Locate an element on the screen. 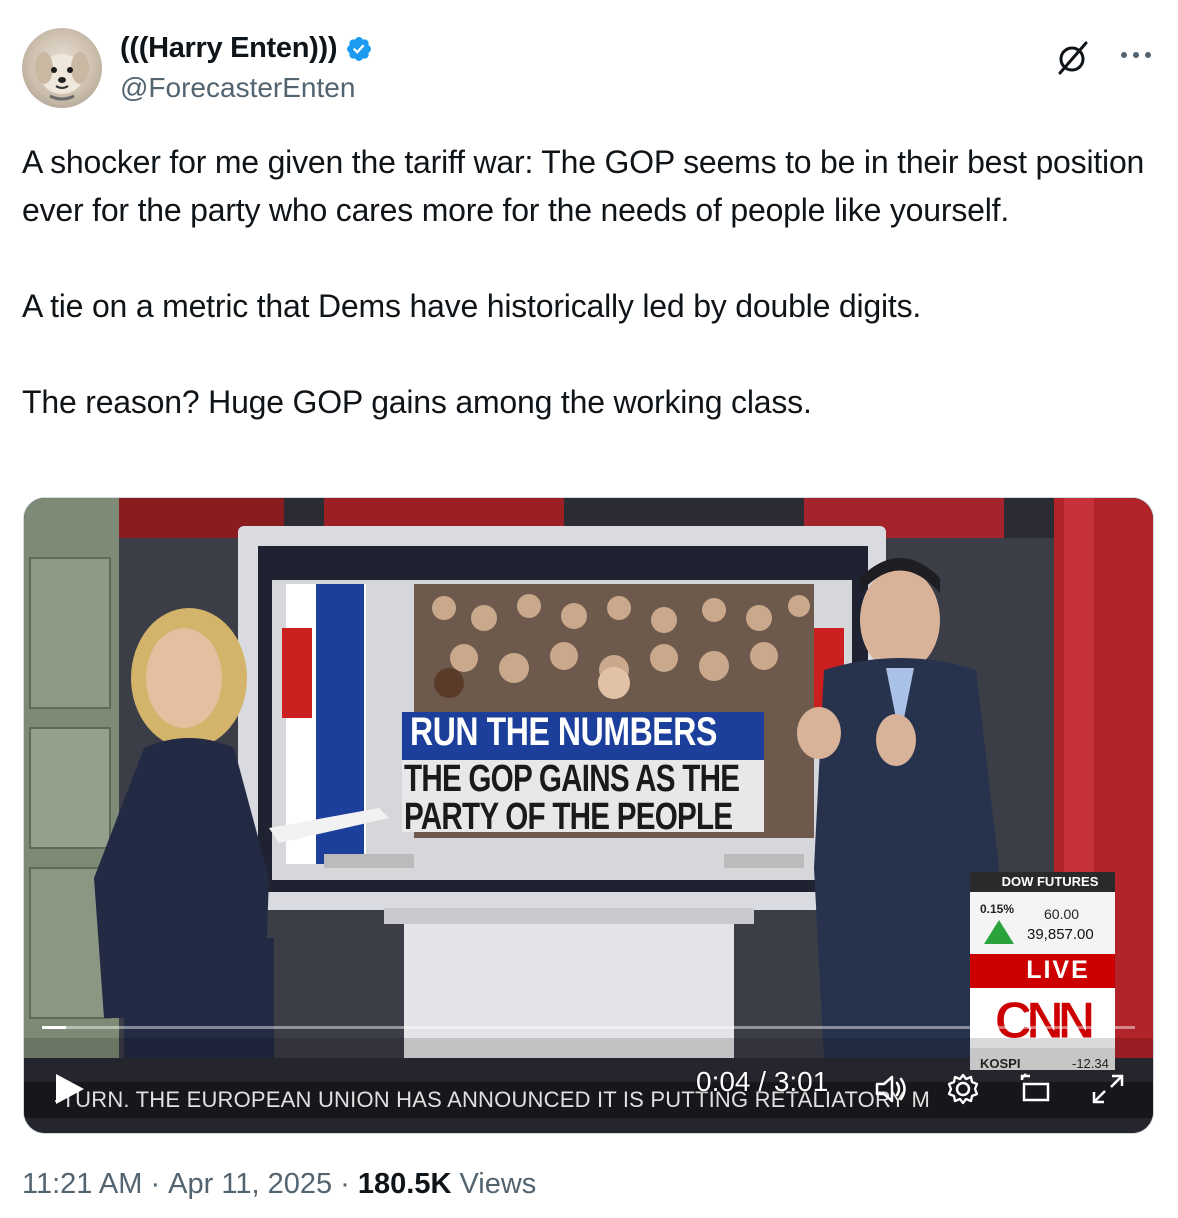 This screenshot has width=1178, height=1218. graphic-subtitle: THE GOP GAINS AS THE PARTY OF THE PEOPLE is located at coordinates (572, 798).